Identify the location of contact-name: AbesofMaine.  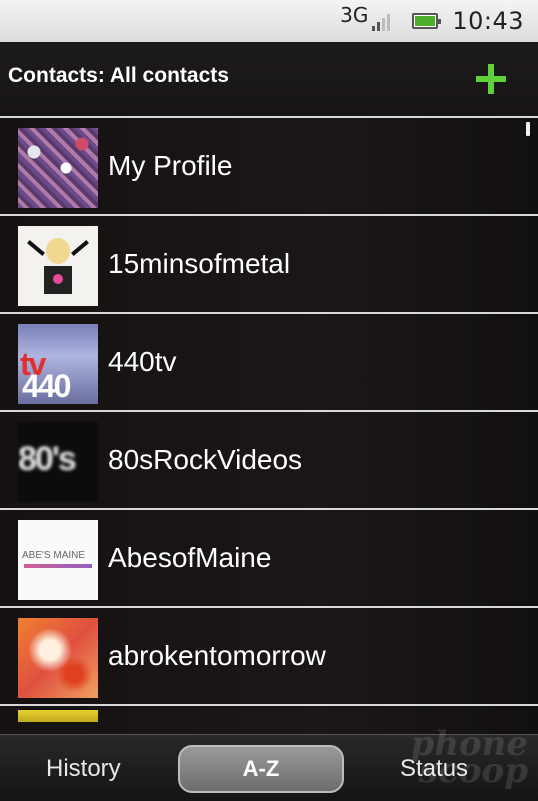
(190, 557).